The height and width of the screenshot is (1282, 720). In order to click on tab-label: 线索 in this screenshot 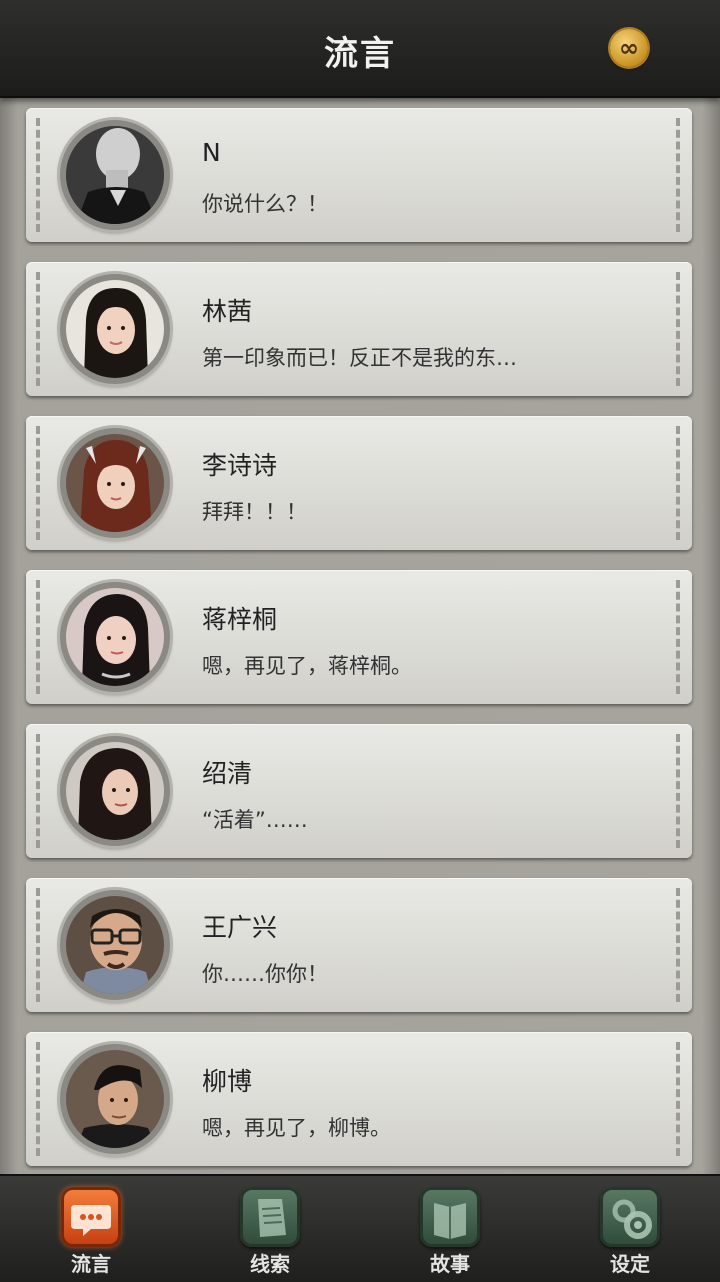, I will do `click(270, 1264)`.